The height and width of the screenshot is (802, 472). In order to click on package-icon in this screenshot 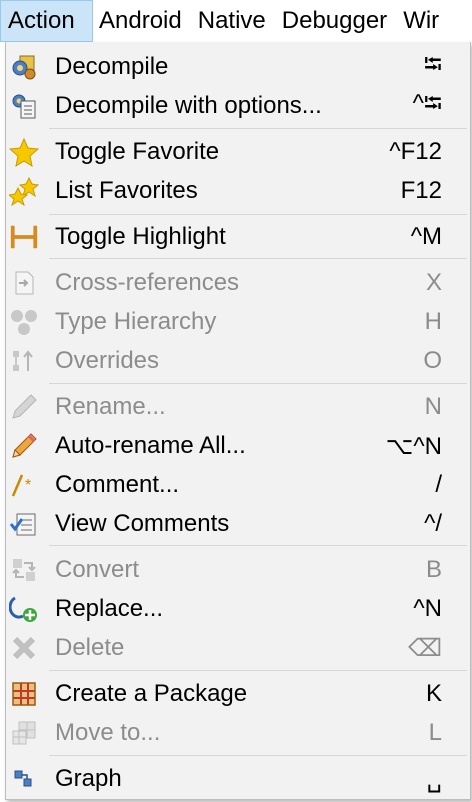, I will do `click(24, 694)`.